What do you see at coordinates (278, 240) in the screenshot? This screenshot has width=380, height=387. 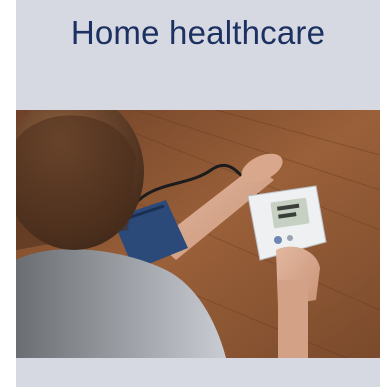 I see `monitor-button` at bounding box center [278, 240].